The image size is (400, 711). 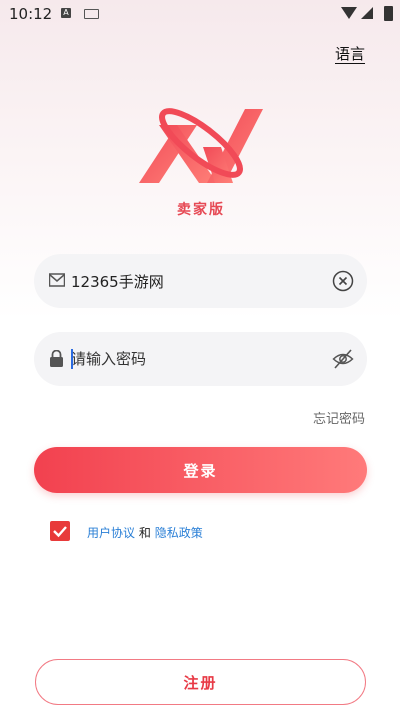 I want to click on battery-icon, so click(x=388, y=13).